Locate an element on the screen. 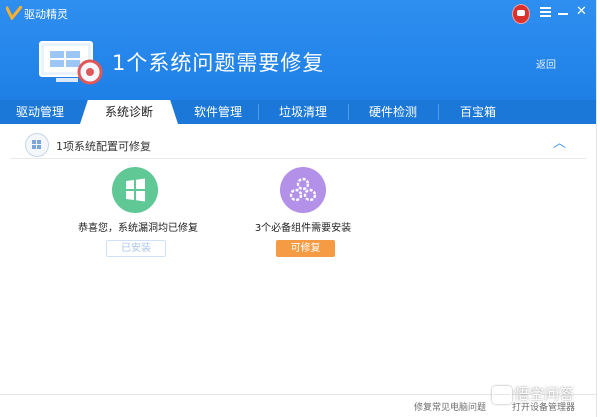 This screenshot has width=600, height=417. back-link: 返回 is located at coordinates (546, 63).